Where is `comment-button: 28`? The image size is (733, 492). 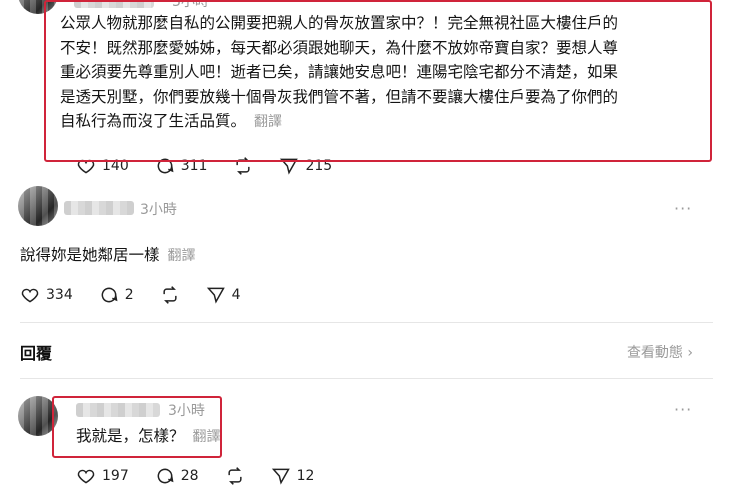
comment-button: 28 is located at coordinates (177, 476).